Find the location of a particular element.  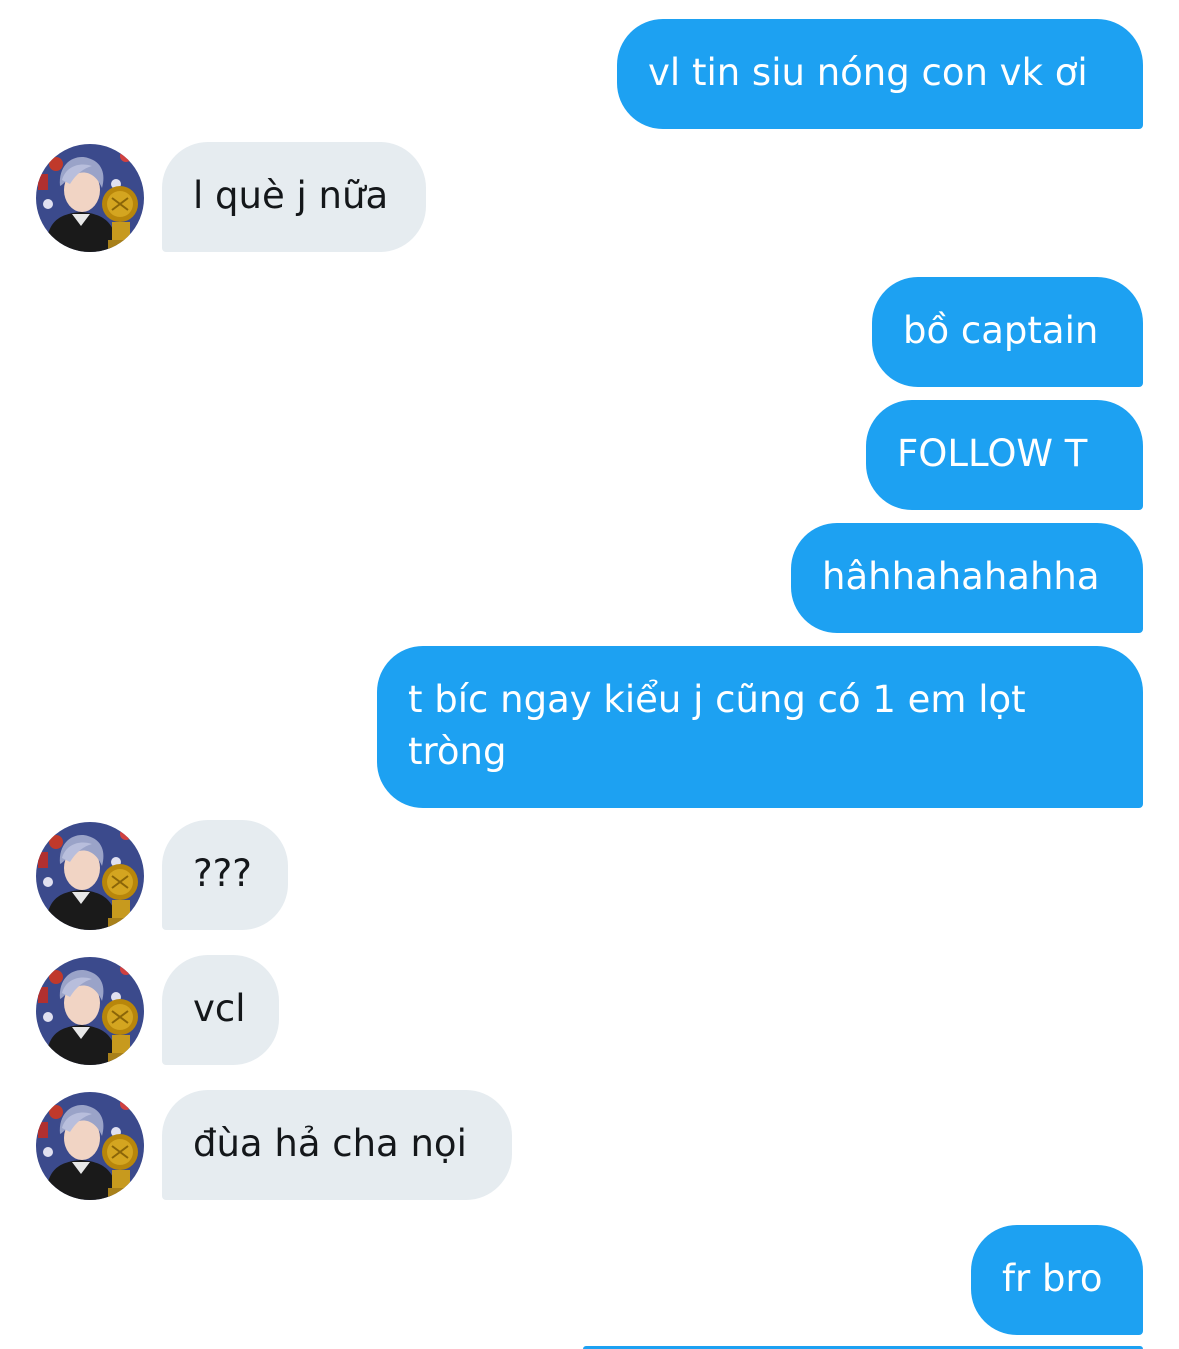

message-text: vcl is located at coordinates (219, 1008).